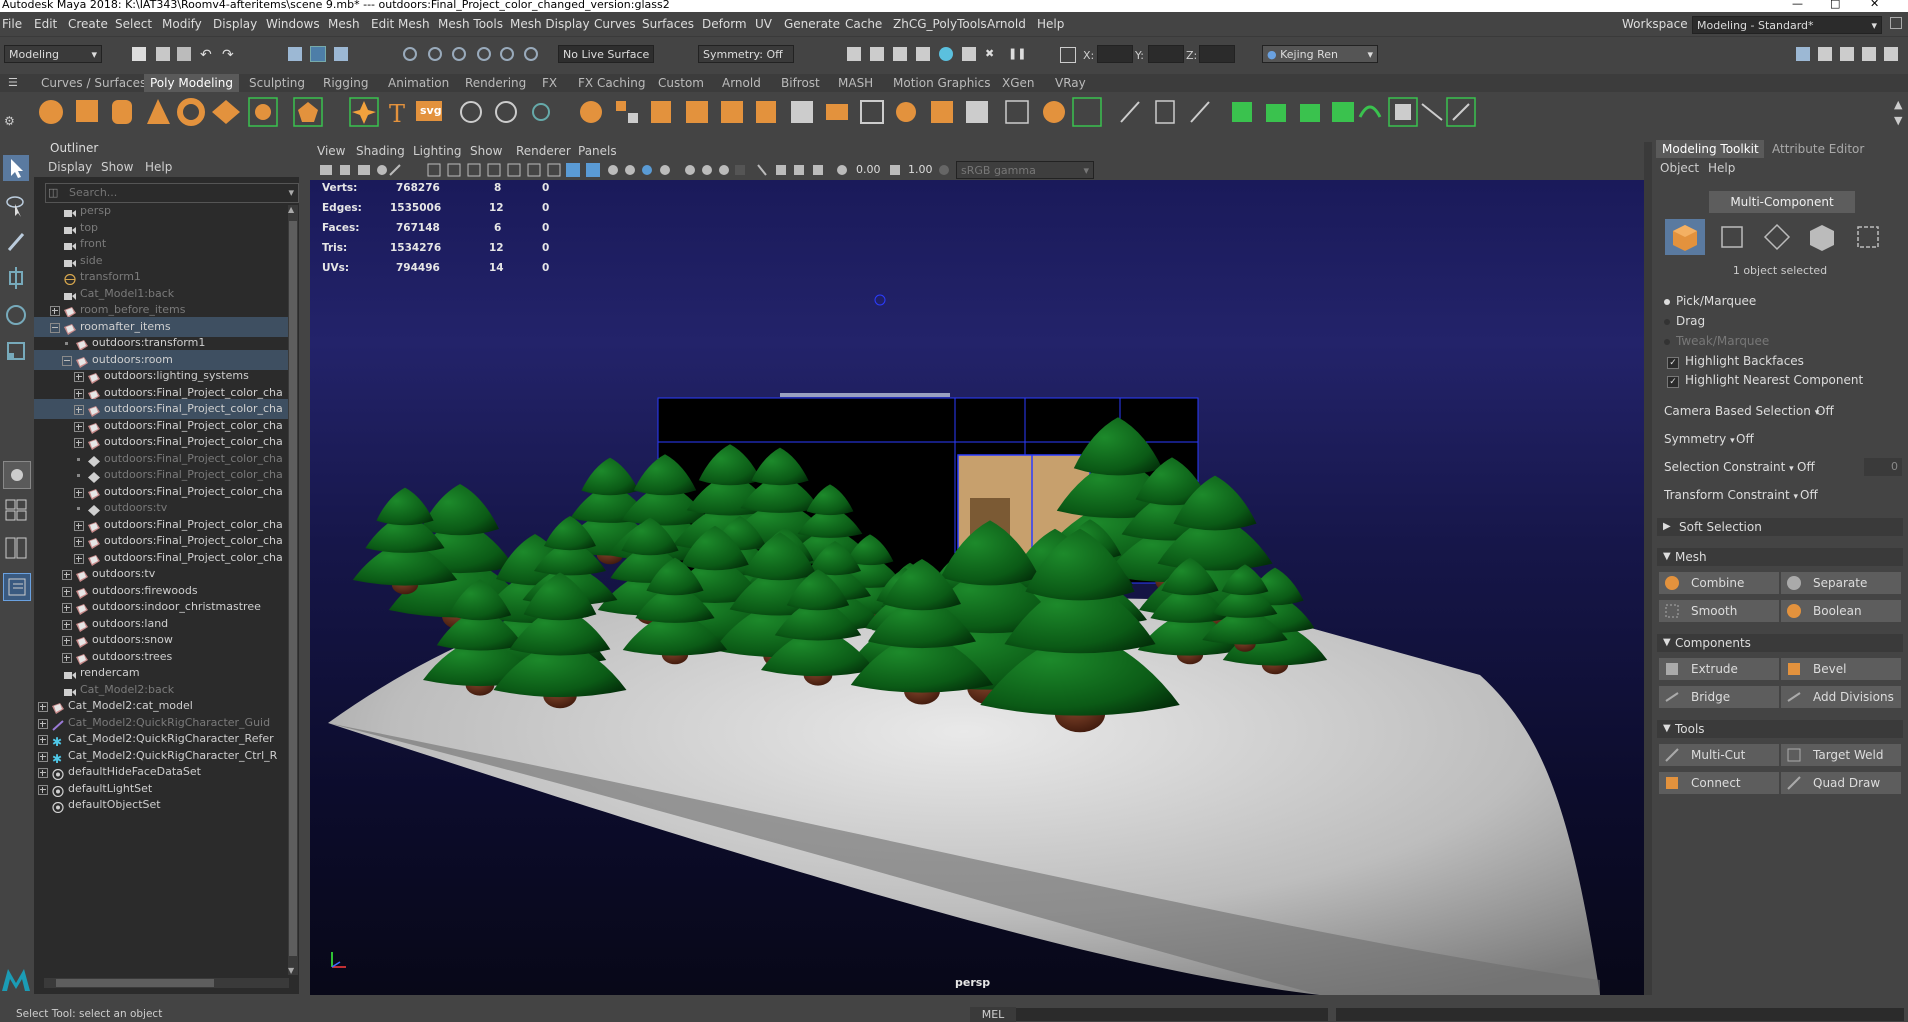 This screenshot has height=1022, width=1908. Describe the element at coordinates (191, 83) in the screenshot. I see `shelf-tab-poly-modeling: Poly Modeling` at that location.